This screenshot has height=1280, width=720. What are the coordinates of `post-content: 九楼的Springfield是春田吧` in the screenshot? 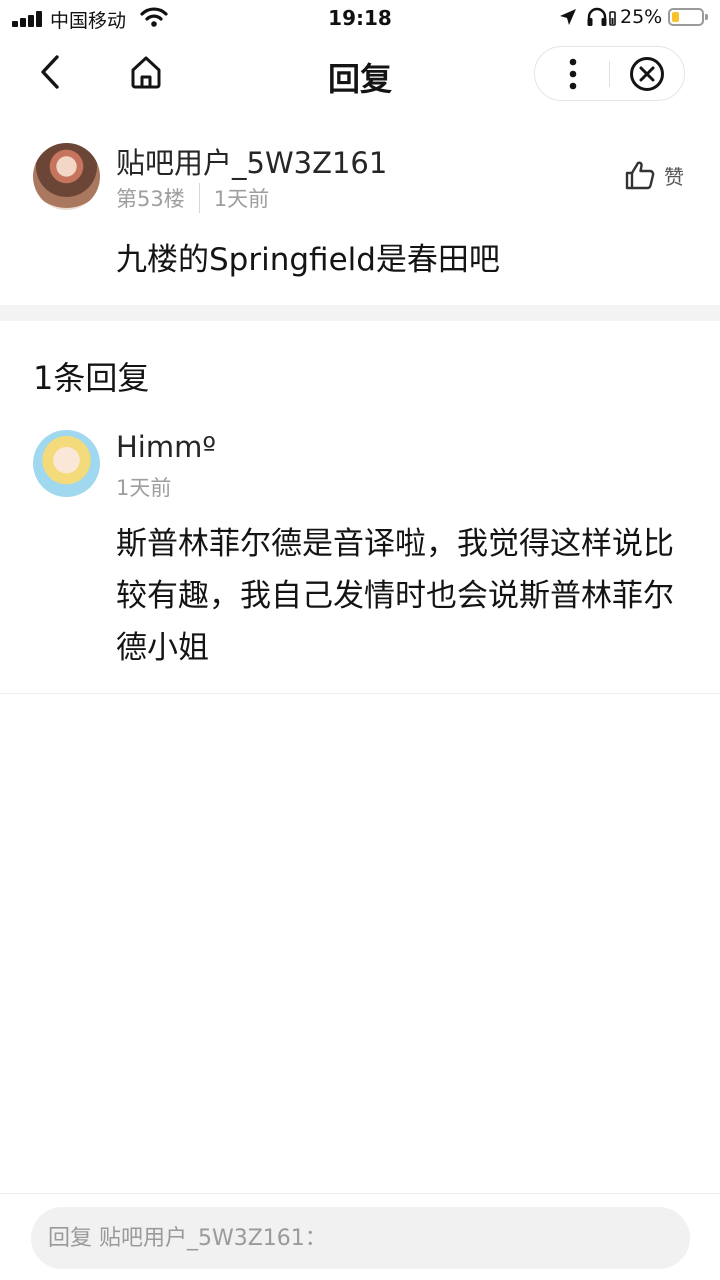 It's located at (308, 260).